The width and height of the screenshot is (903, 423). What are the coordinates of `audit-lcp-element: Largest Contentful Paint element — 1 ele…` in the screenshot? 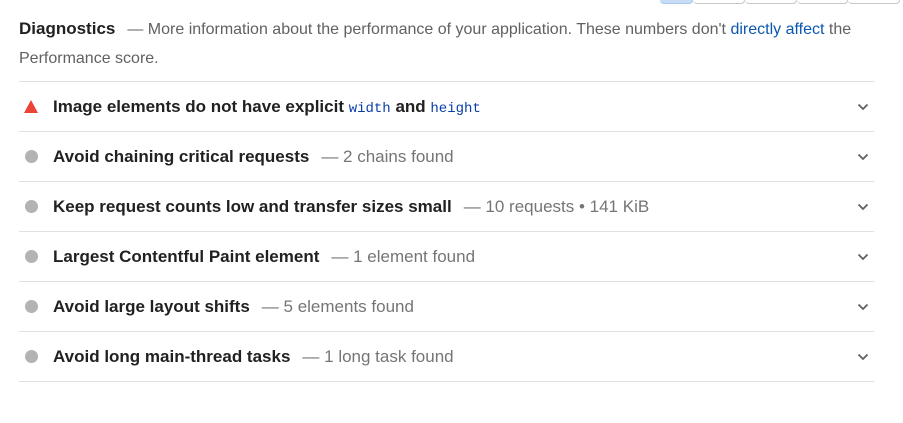 It's located at (446, 257).